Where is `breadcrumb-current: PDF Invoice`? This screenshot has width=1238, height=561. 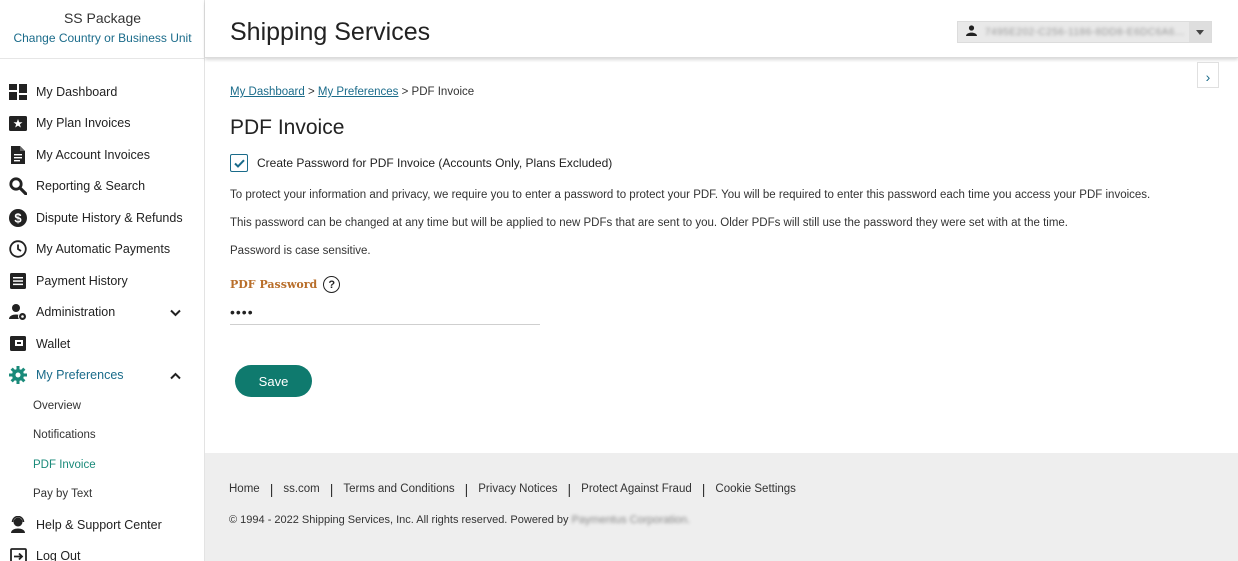
breadcrumb-current: PDF Invoice is located at coordinates (443, 92).